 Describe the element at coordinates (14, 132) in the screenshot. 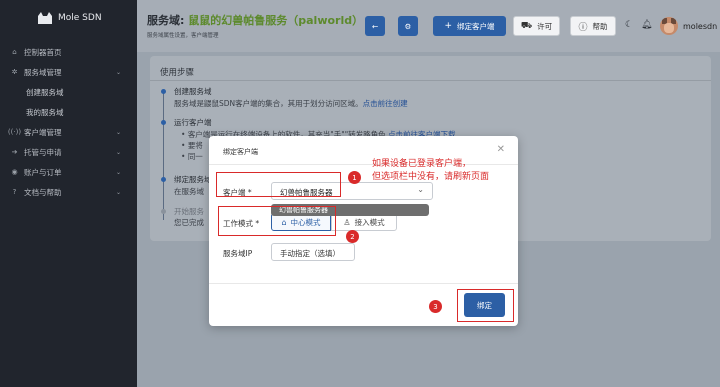

I see `broadcast-icon: ((·))` at that location.